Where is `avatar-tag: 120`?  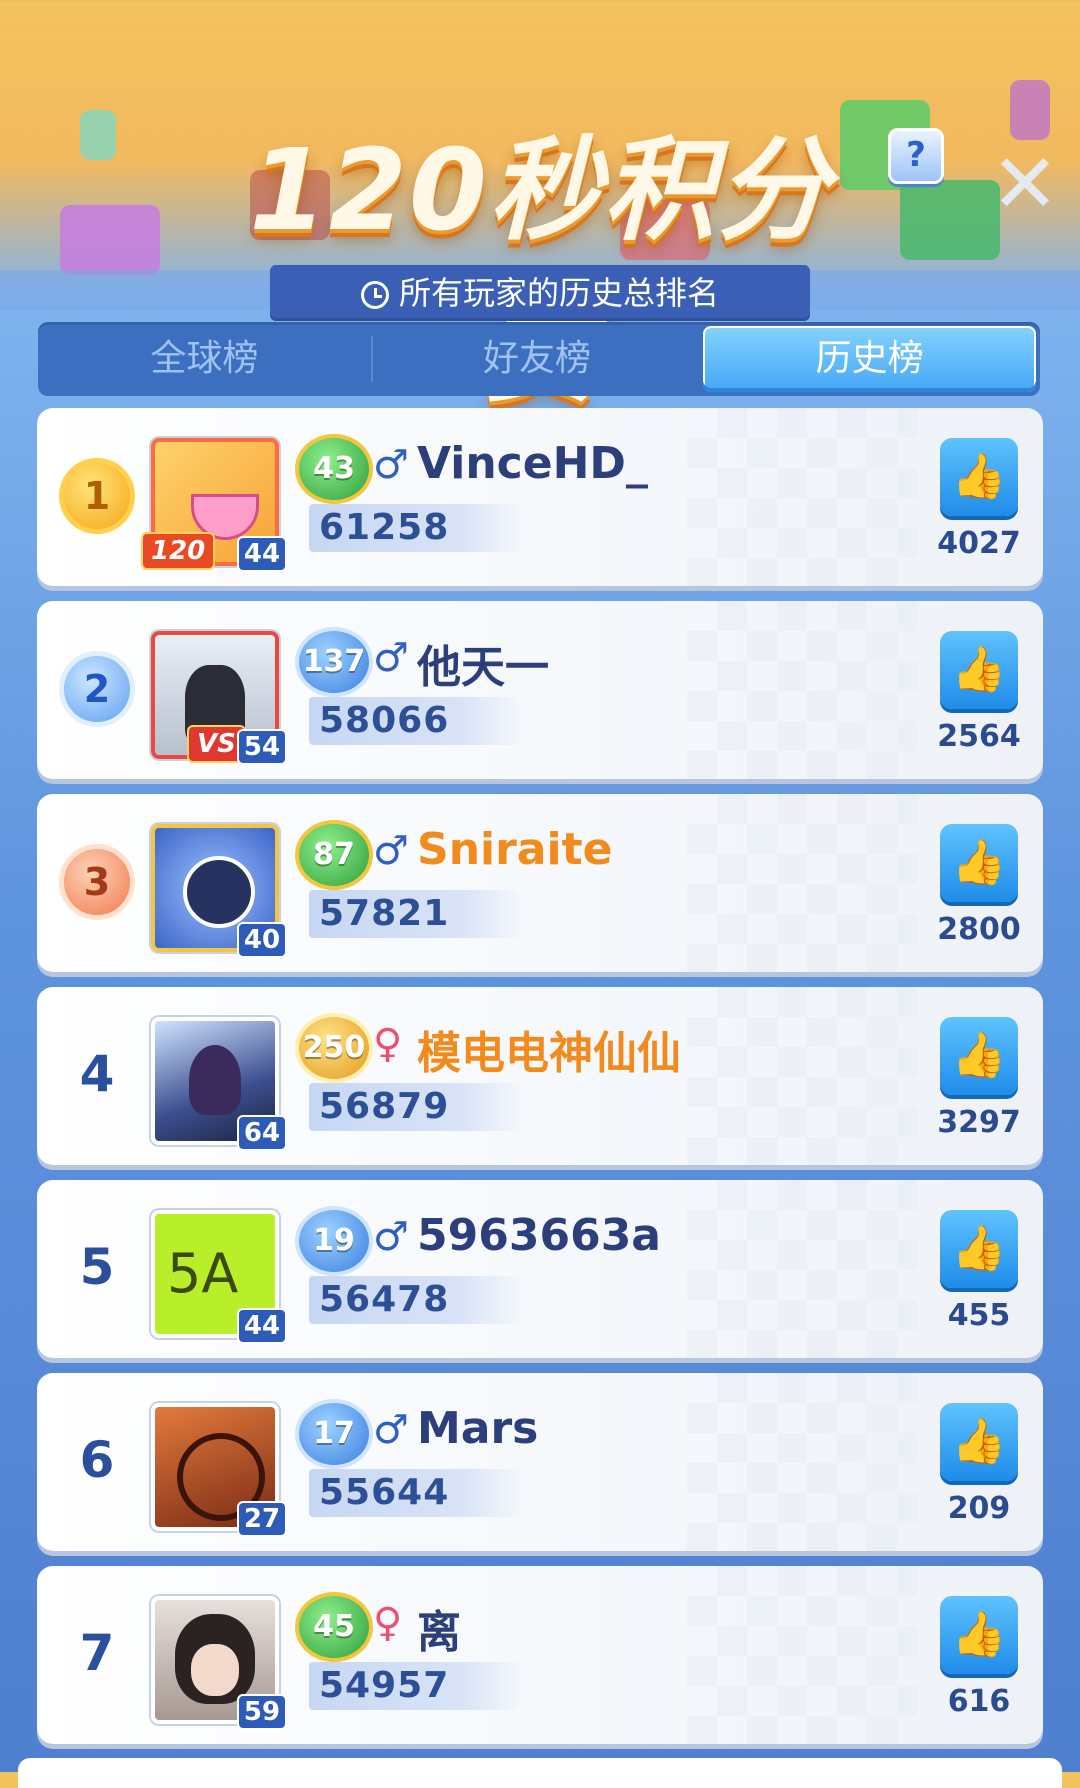 avatar-tag: 120 is located at coordinates (178, 551).